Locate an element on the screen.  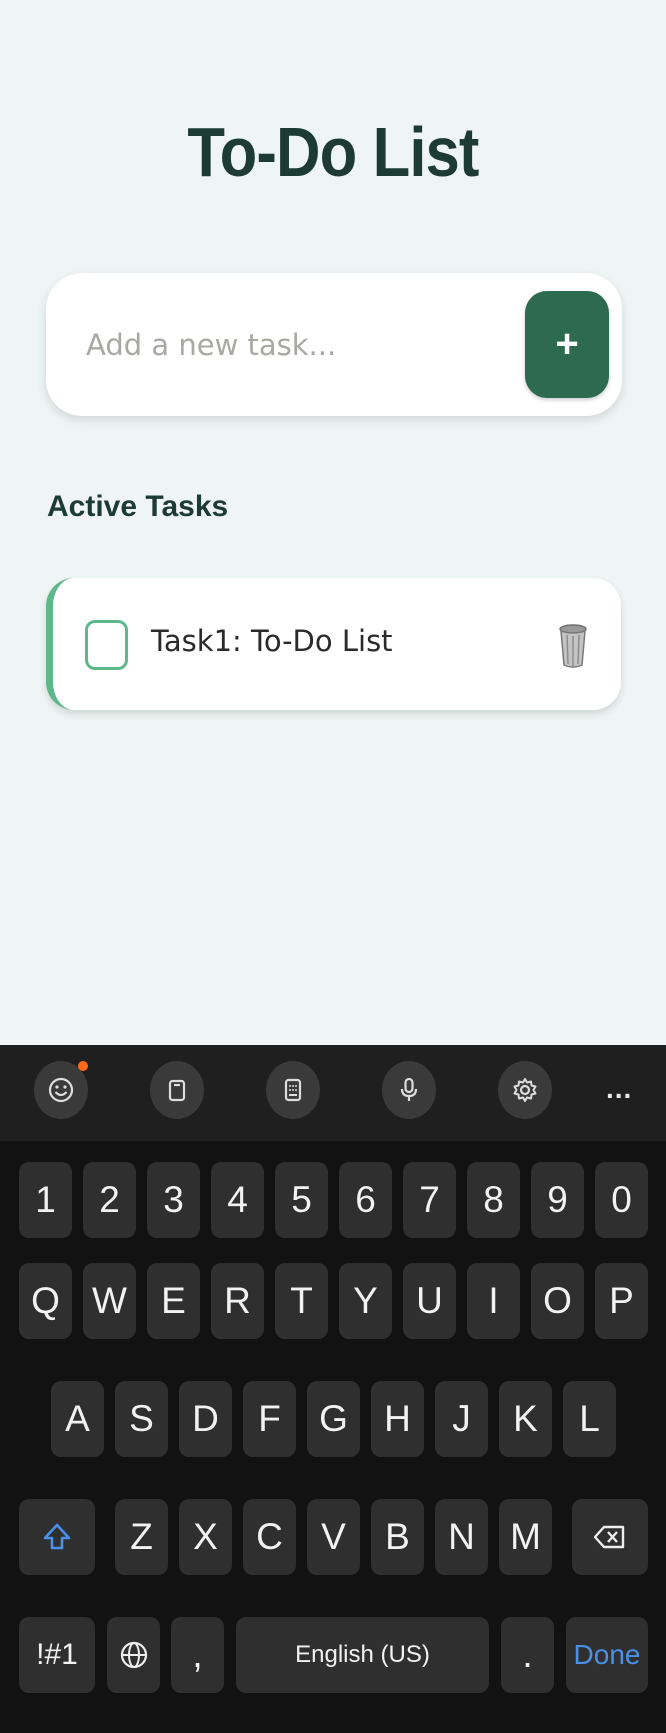
mic-icon is located at coordinates (409, 1090).